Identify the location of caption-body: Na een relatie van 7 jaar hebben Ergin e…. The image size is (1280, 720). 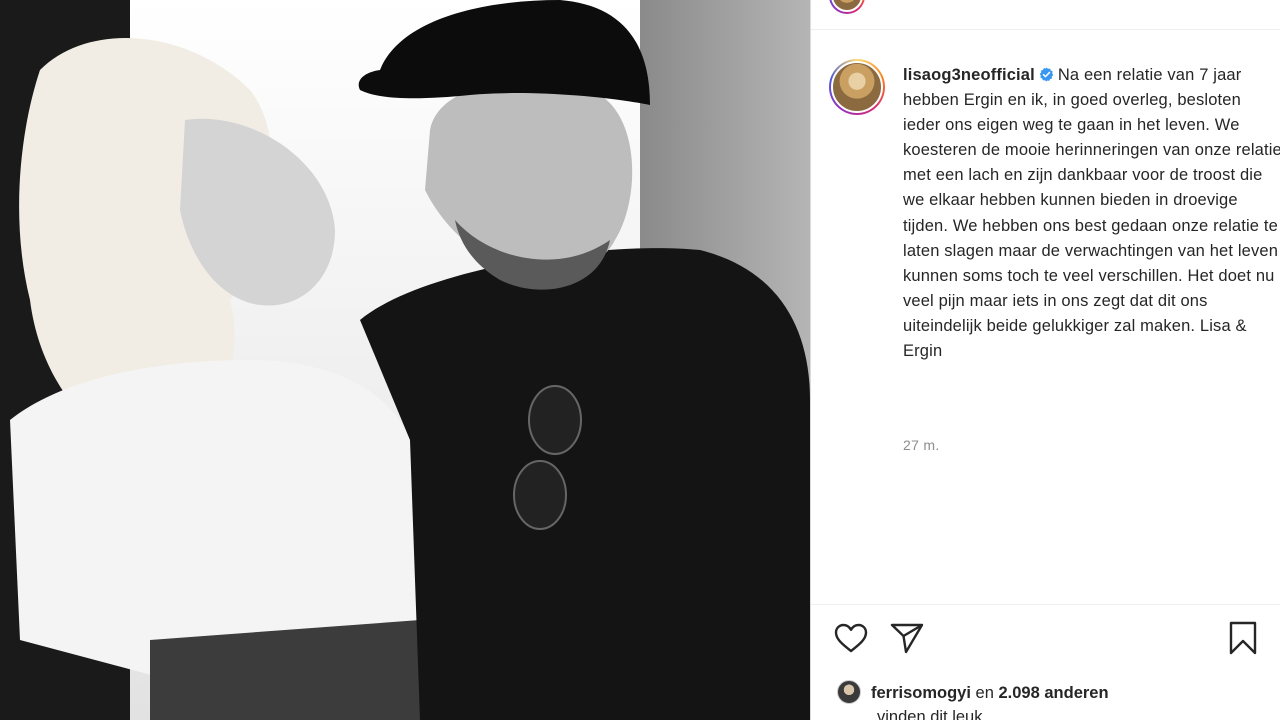
(1091, 213).